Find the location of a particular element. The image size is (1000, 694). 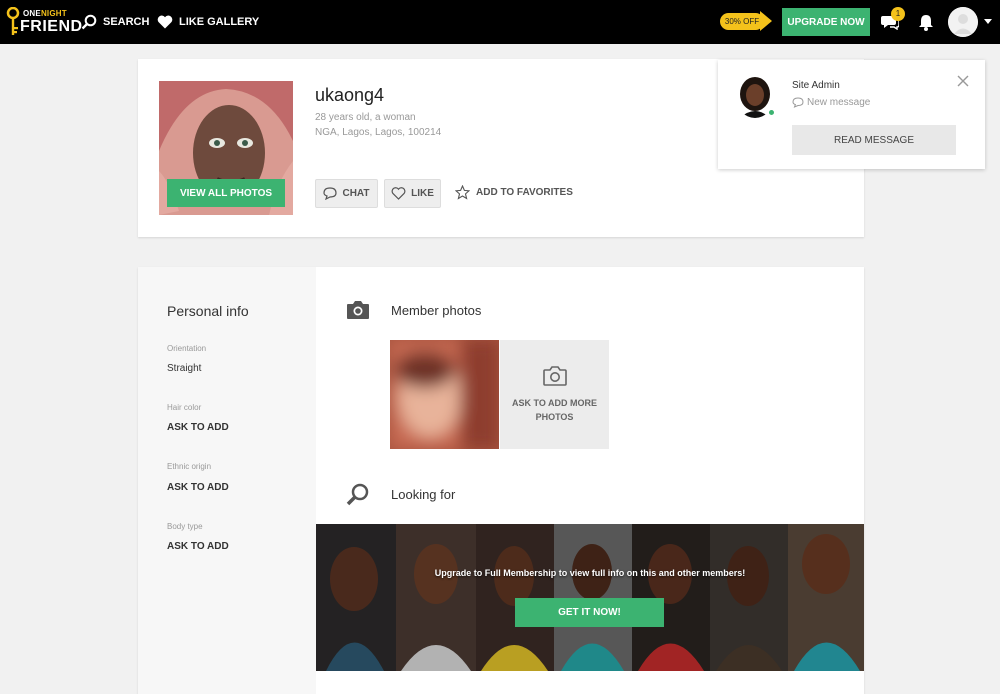

star-icon is located at coordinates (462, 192).